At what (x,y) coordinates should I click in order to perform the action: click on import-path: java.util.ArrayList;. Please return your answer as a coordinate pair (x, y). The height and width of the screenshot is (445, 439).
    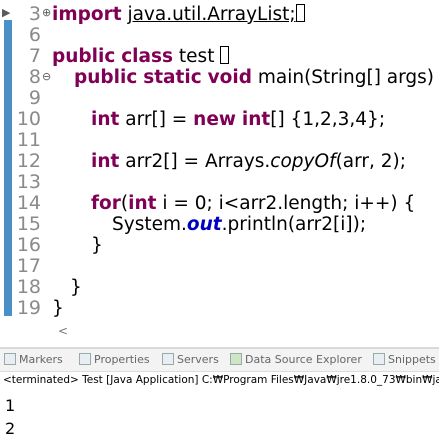
    Looking at the image, I should click on (211, 14).